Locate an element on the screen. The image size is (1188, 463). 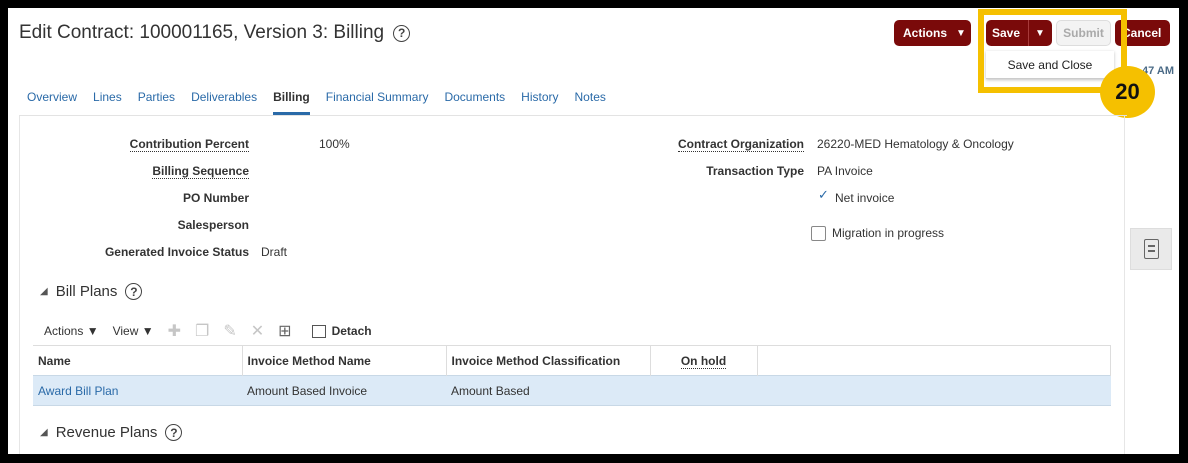
tab-billing: Billing is located at coordinates (291, 102).